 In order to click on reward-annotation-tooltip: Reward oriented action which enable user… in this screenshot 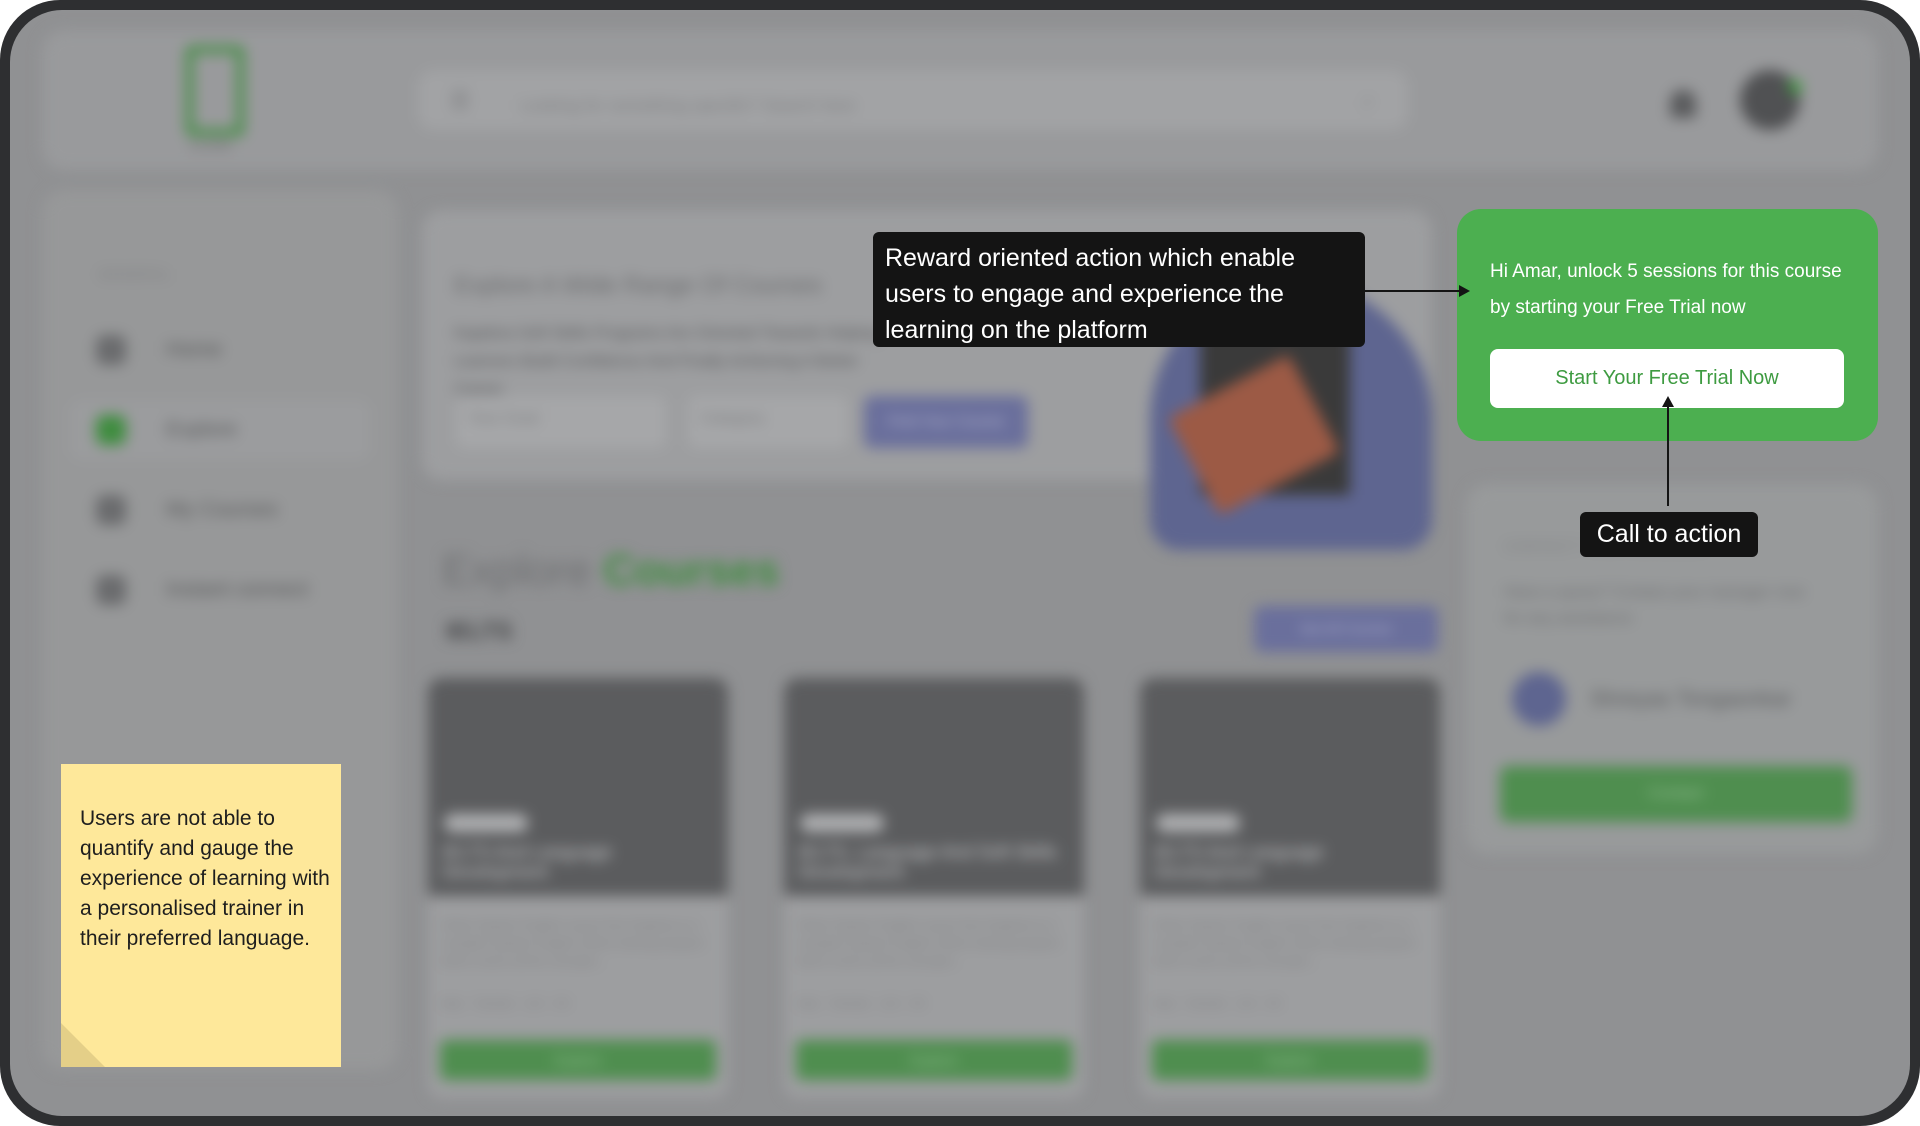, I will do `click(1119, 289)`.